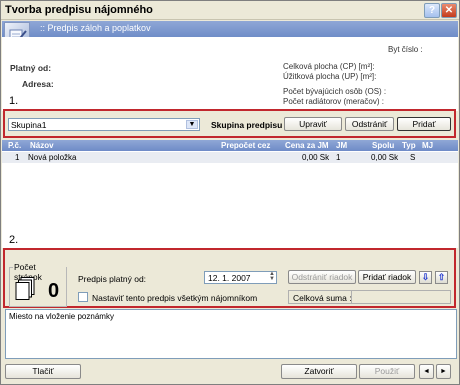  I want to click on total-sum-label: Celková suma :, so click(322, 298).